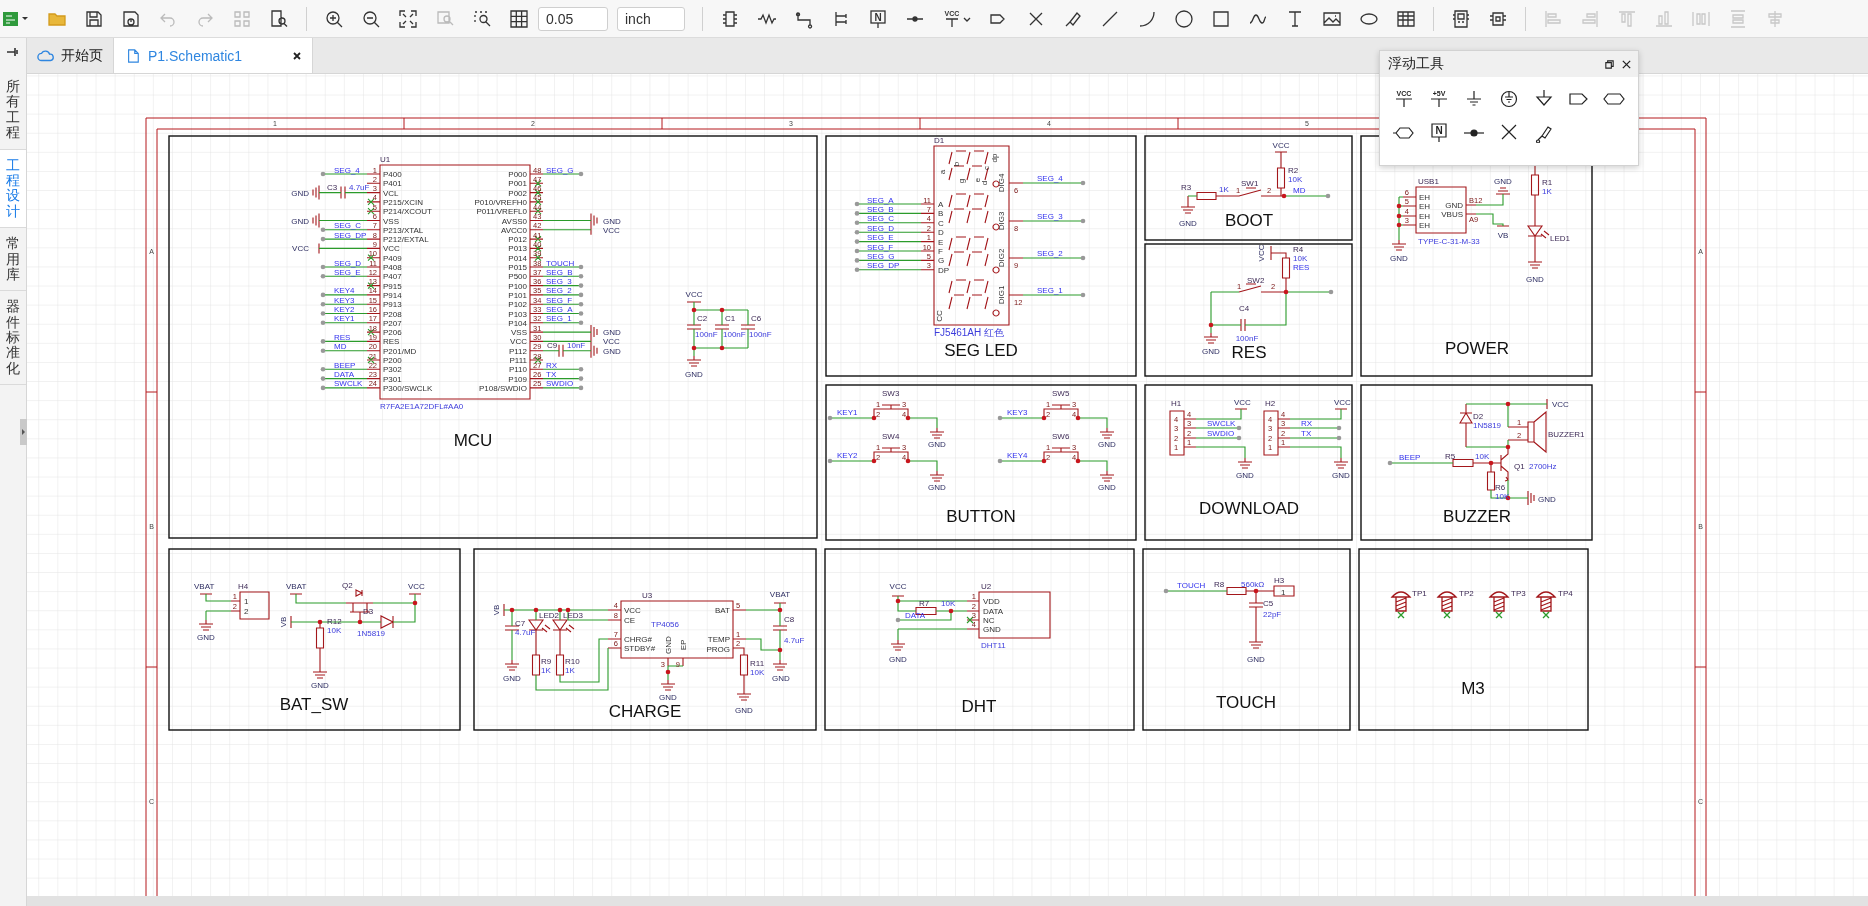 Image resolution: width=1868 pixels, height=906 pixels. I want to click on find-icon, so click(279, 18).